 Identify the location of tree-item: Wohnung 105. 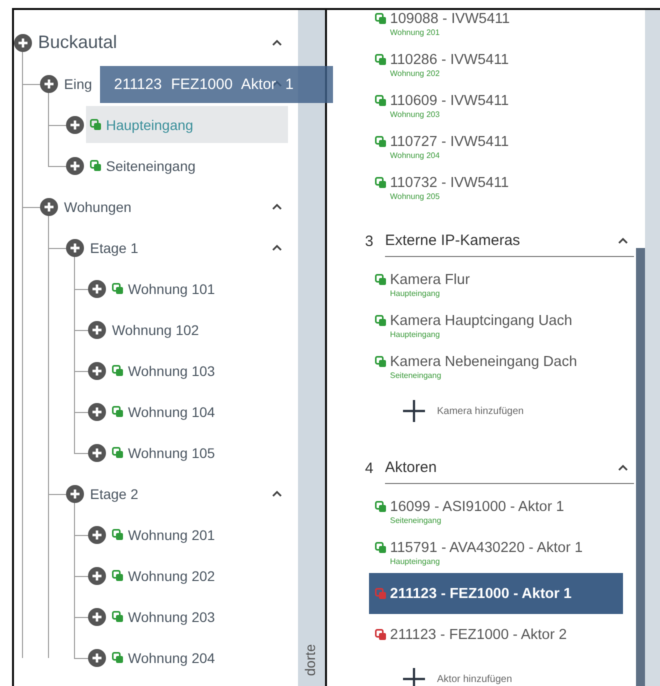
(198, 452).